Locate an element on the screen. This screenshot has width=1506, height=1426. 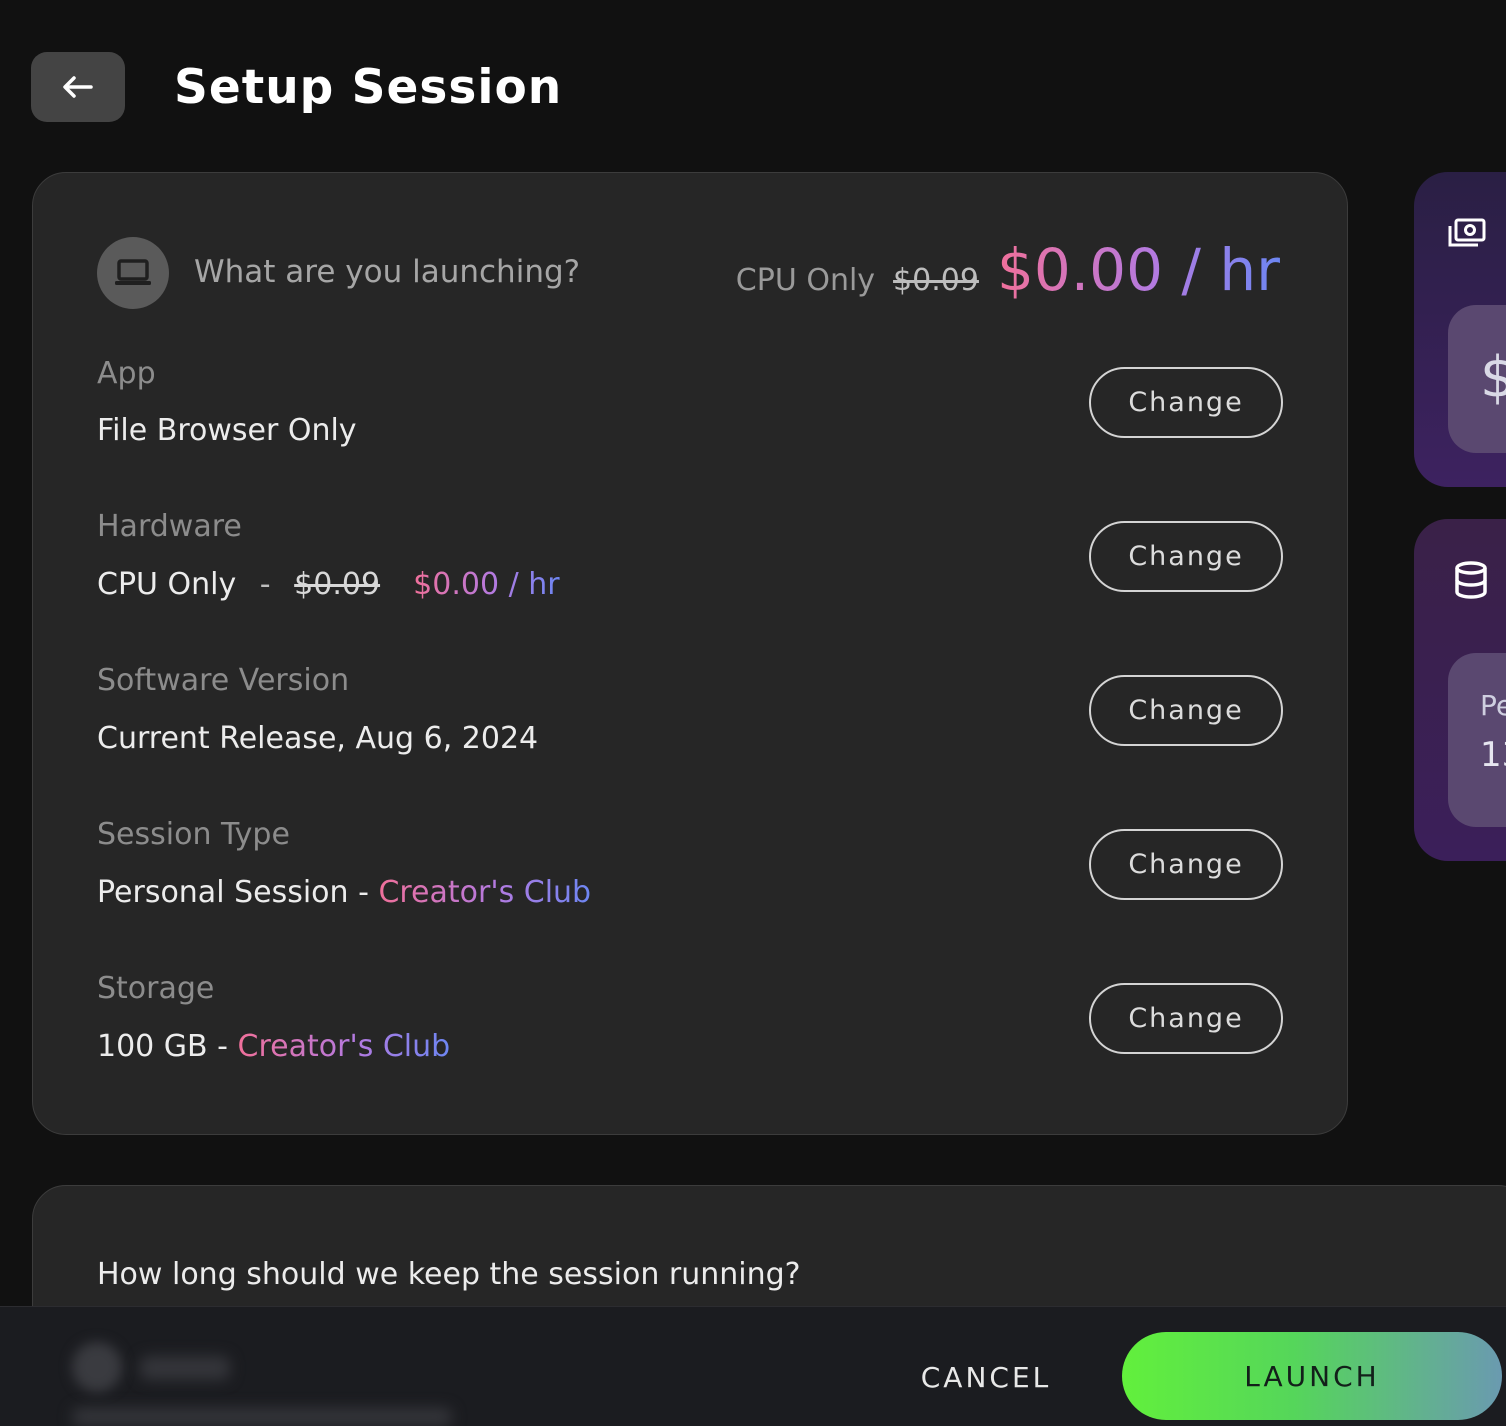
launch-question: What are you launching? is located at coordinates (387, 272).